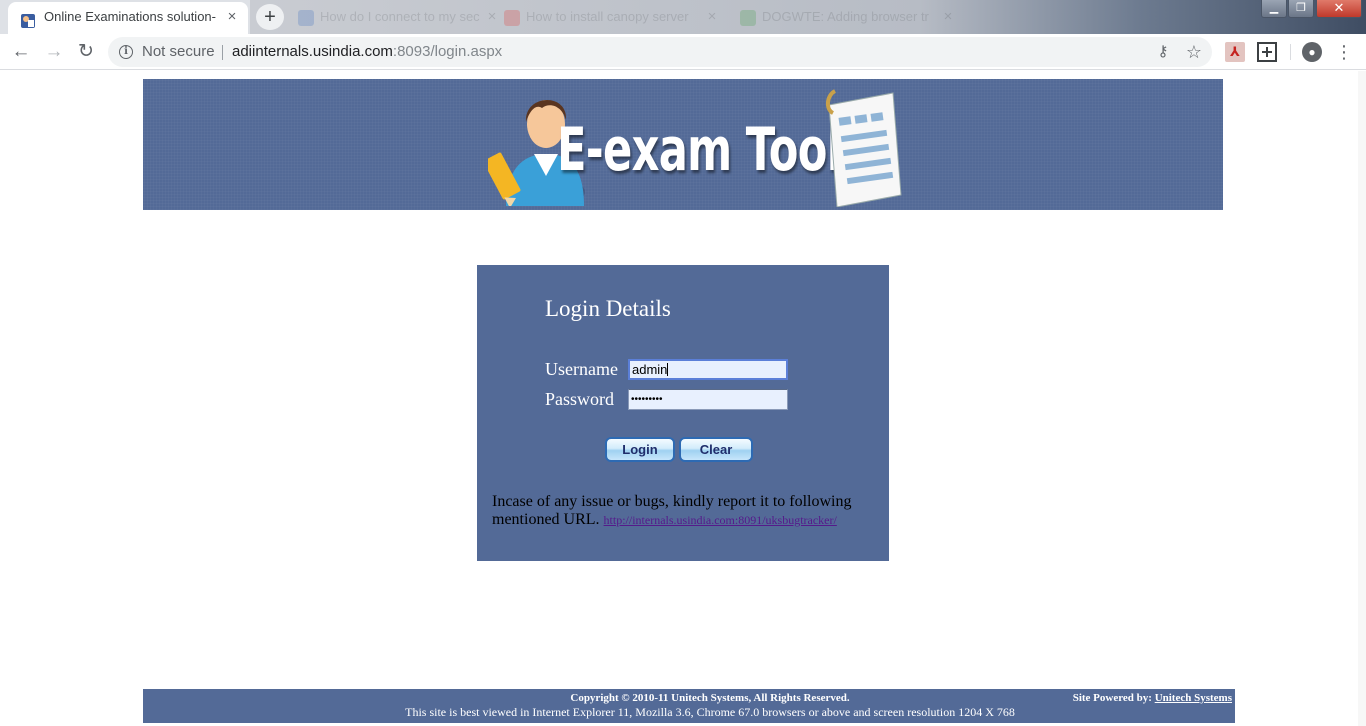 This screenshot has width=1366, height=726. What do you see at coordinates (222, 52) in the screenshot?
I see `url-separator` at bounding box center [222, 52].